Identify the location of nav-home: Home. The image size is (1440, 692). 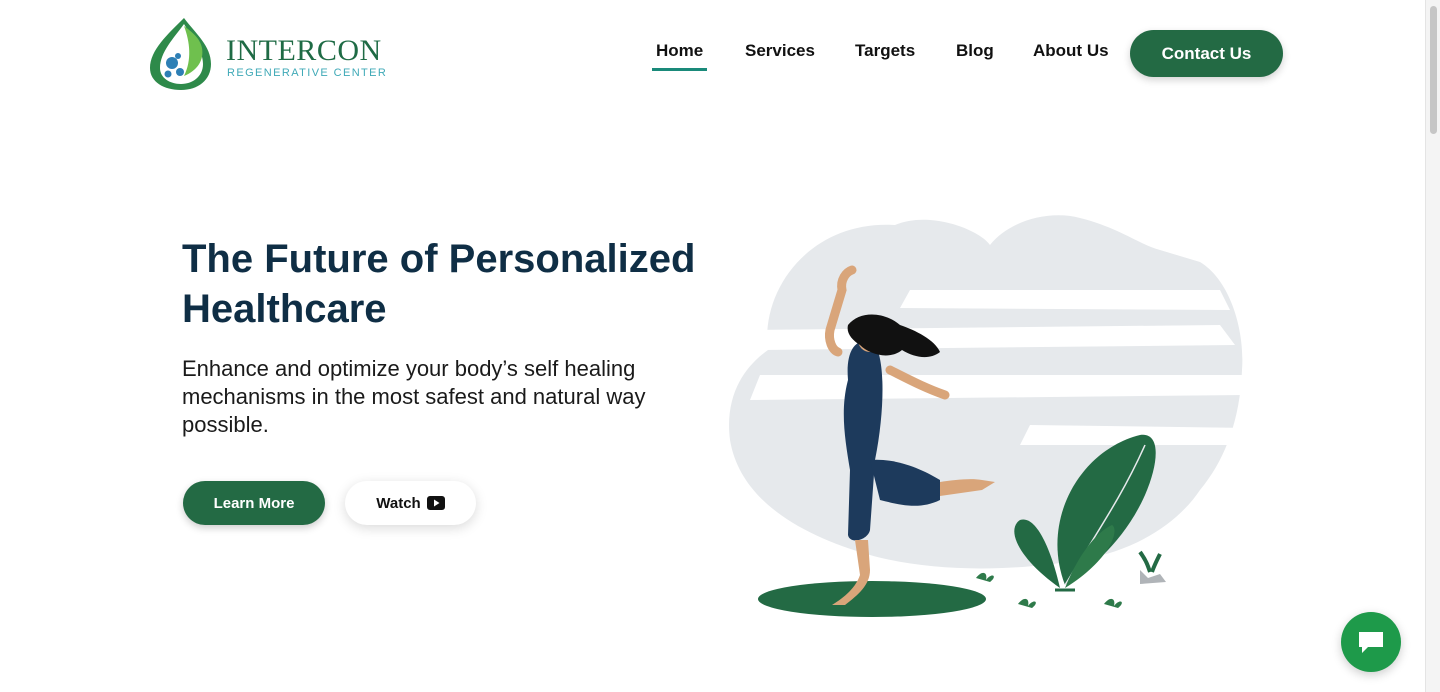
(679, 55).